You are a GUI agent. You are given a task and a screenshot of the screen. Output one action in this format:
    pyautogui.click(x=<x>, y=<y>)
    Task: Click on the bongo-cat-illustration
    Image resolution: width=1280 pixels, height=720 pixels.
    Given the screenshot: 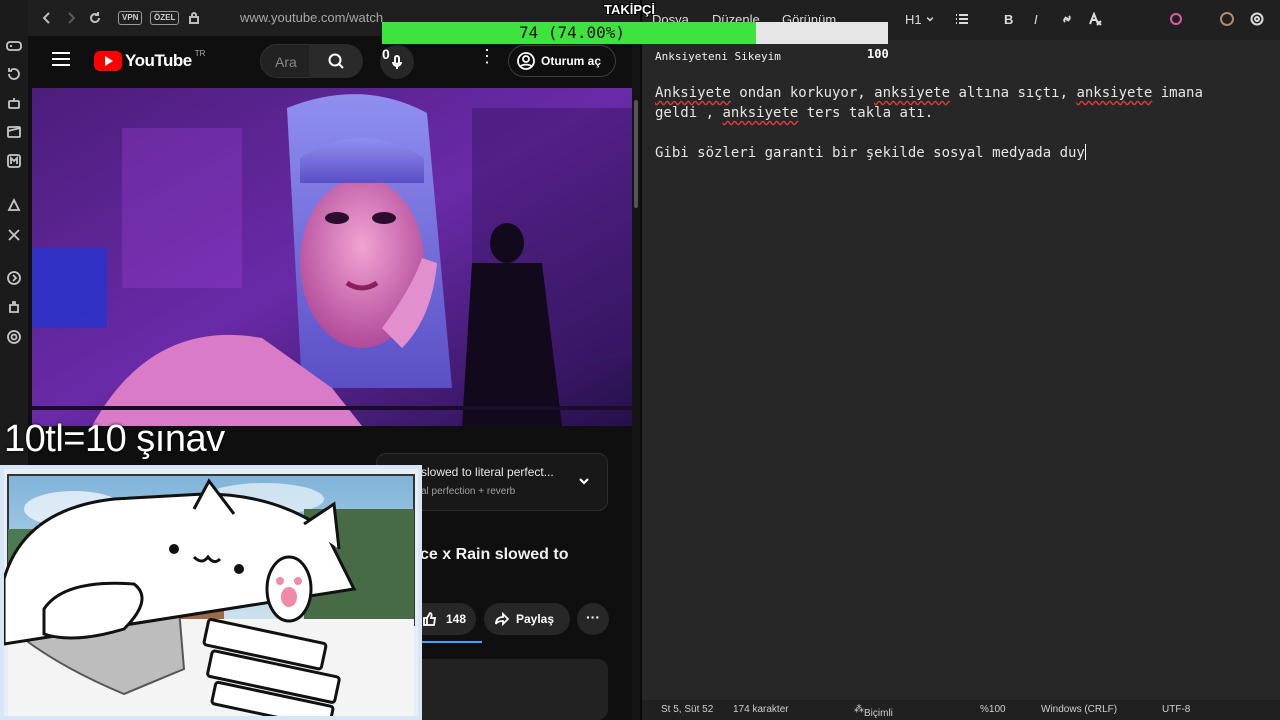 What is the action you would take?
    pyautogui.click(x=209, y=595)
    